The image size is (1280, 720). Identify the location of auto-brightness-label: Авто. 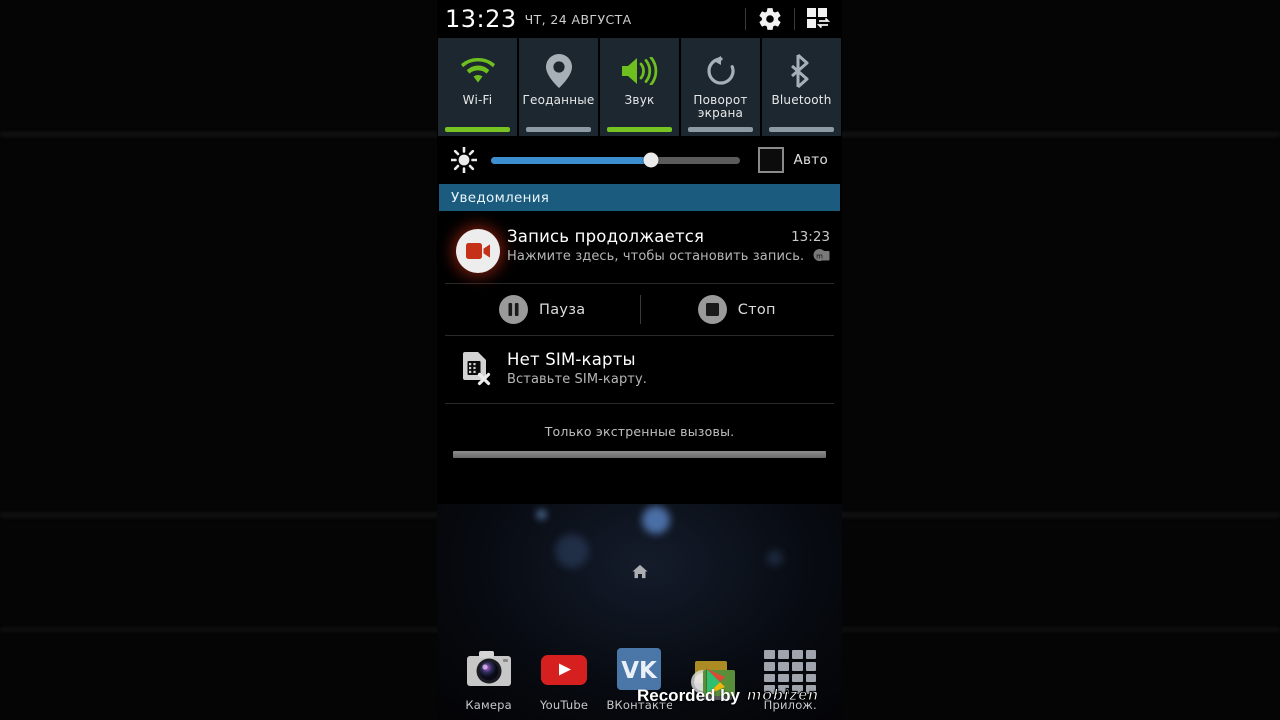
(810, 160).